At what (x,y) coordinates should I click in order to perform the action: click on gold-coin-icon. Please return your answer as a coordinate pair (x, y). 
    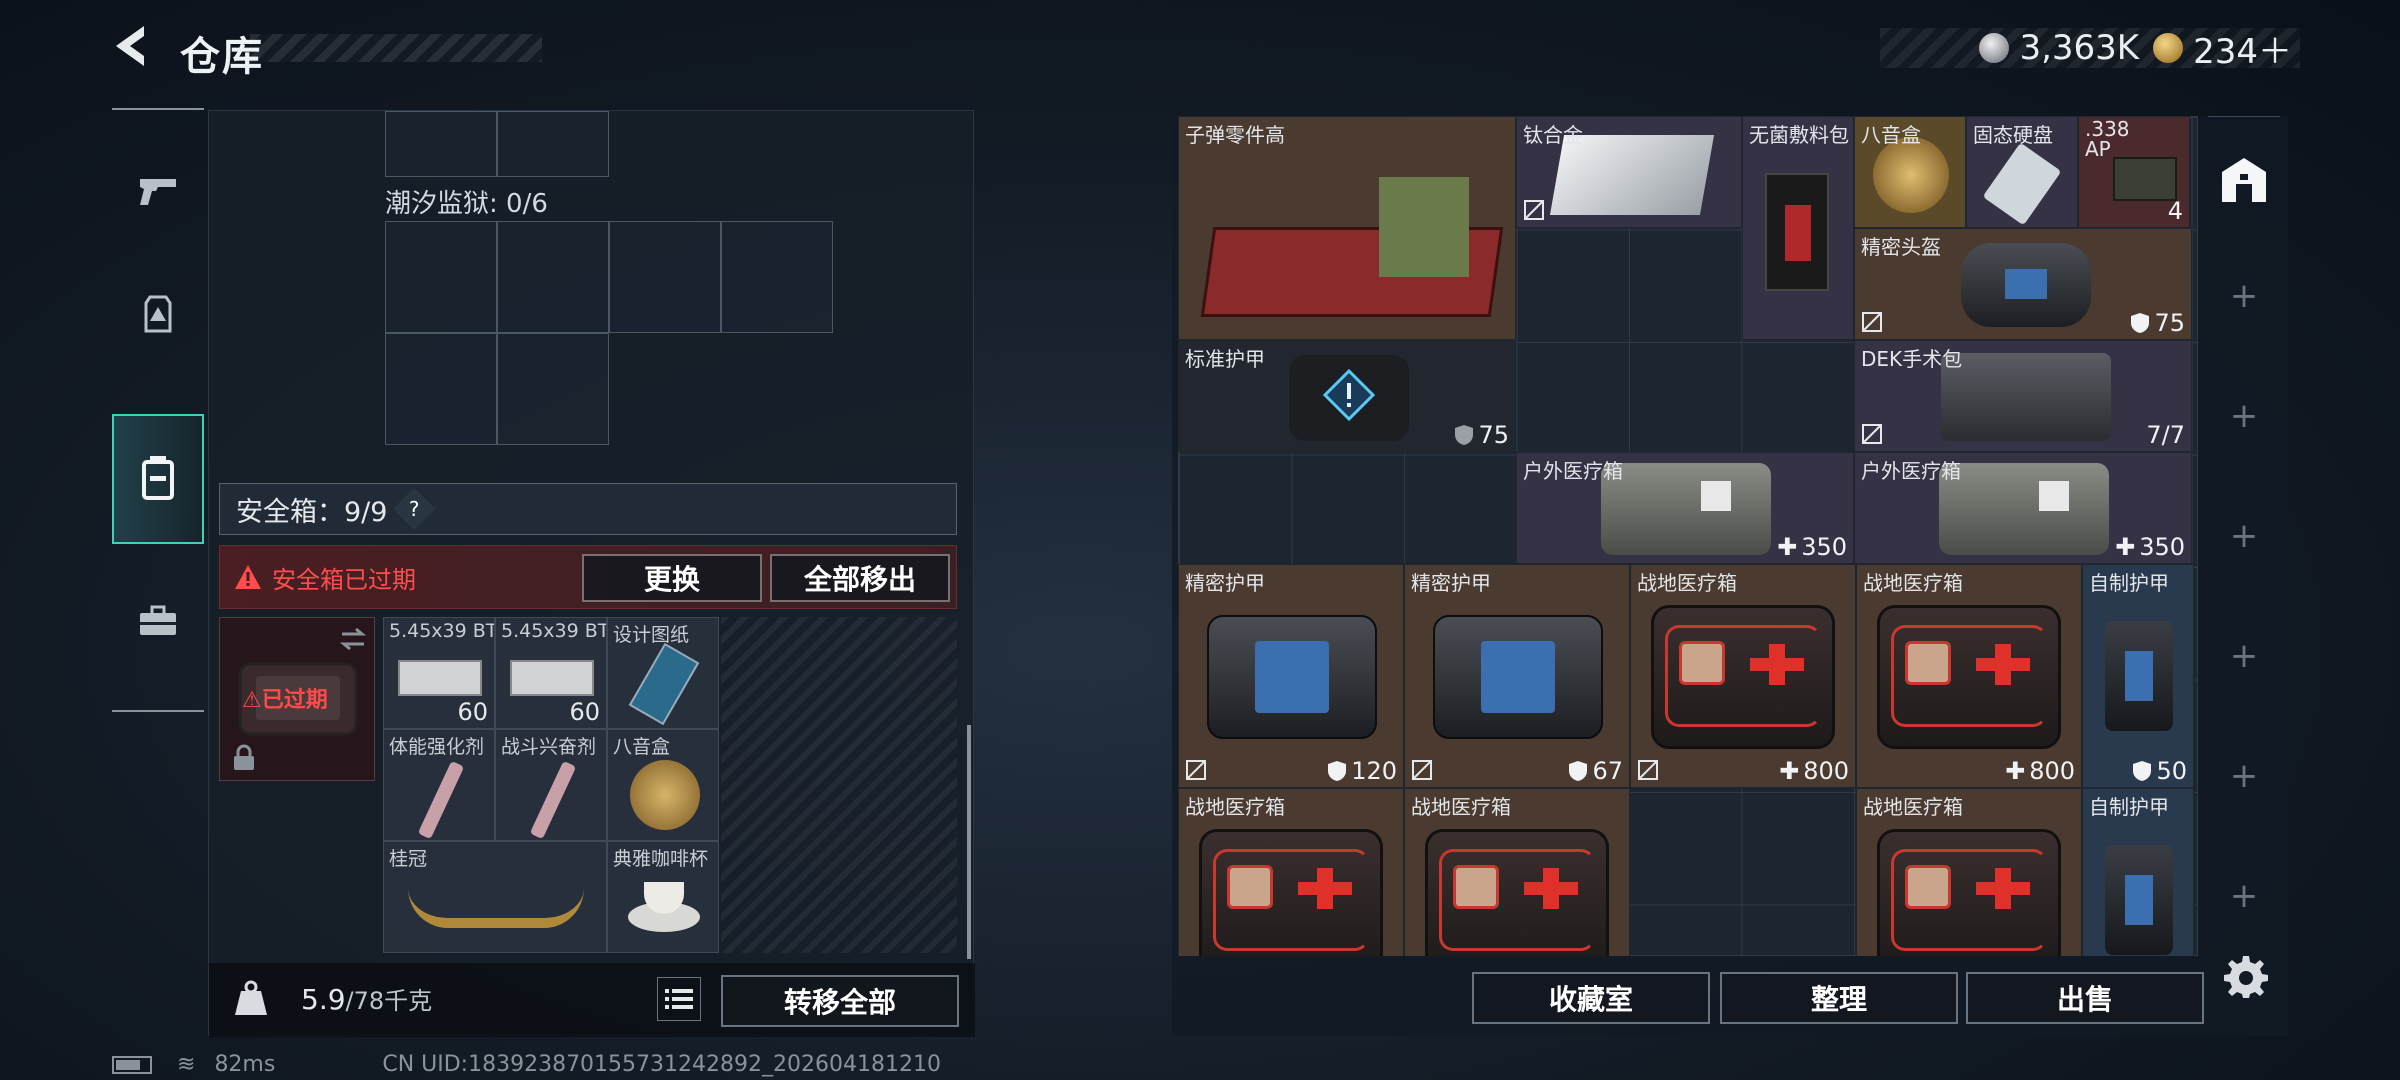
    Looking at the image, I should click on (2168, 48).